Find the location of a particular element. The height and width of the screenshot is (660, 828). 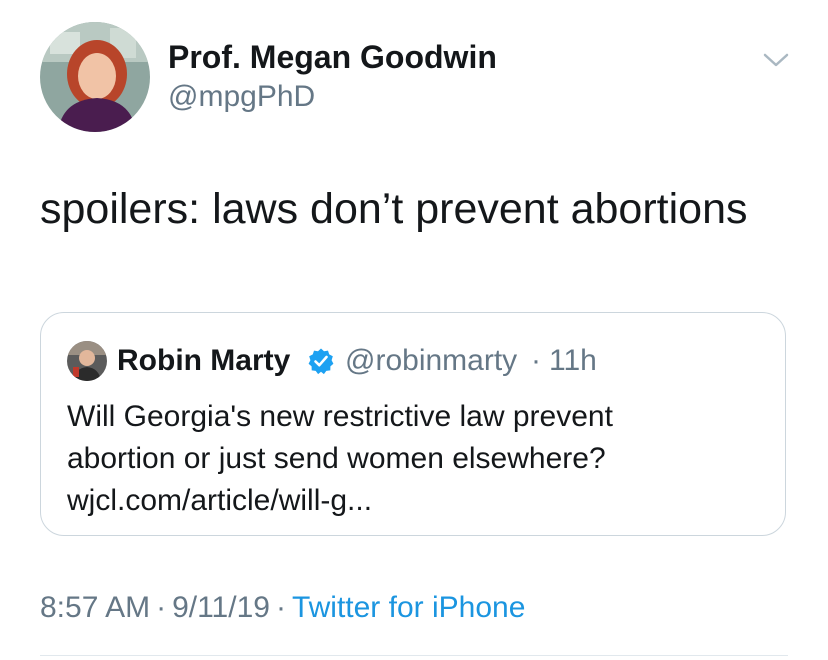

chevron-down-icon is located at coordinates (776, 60).